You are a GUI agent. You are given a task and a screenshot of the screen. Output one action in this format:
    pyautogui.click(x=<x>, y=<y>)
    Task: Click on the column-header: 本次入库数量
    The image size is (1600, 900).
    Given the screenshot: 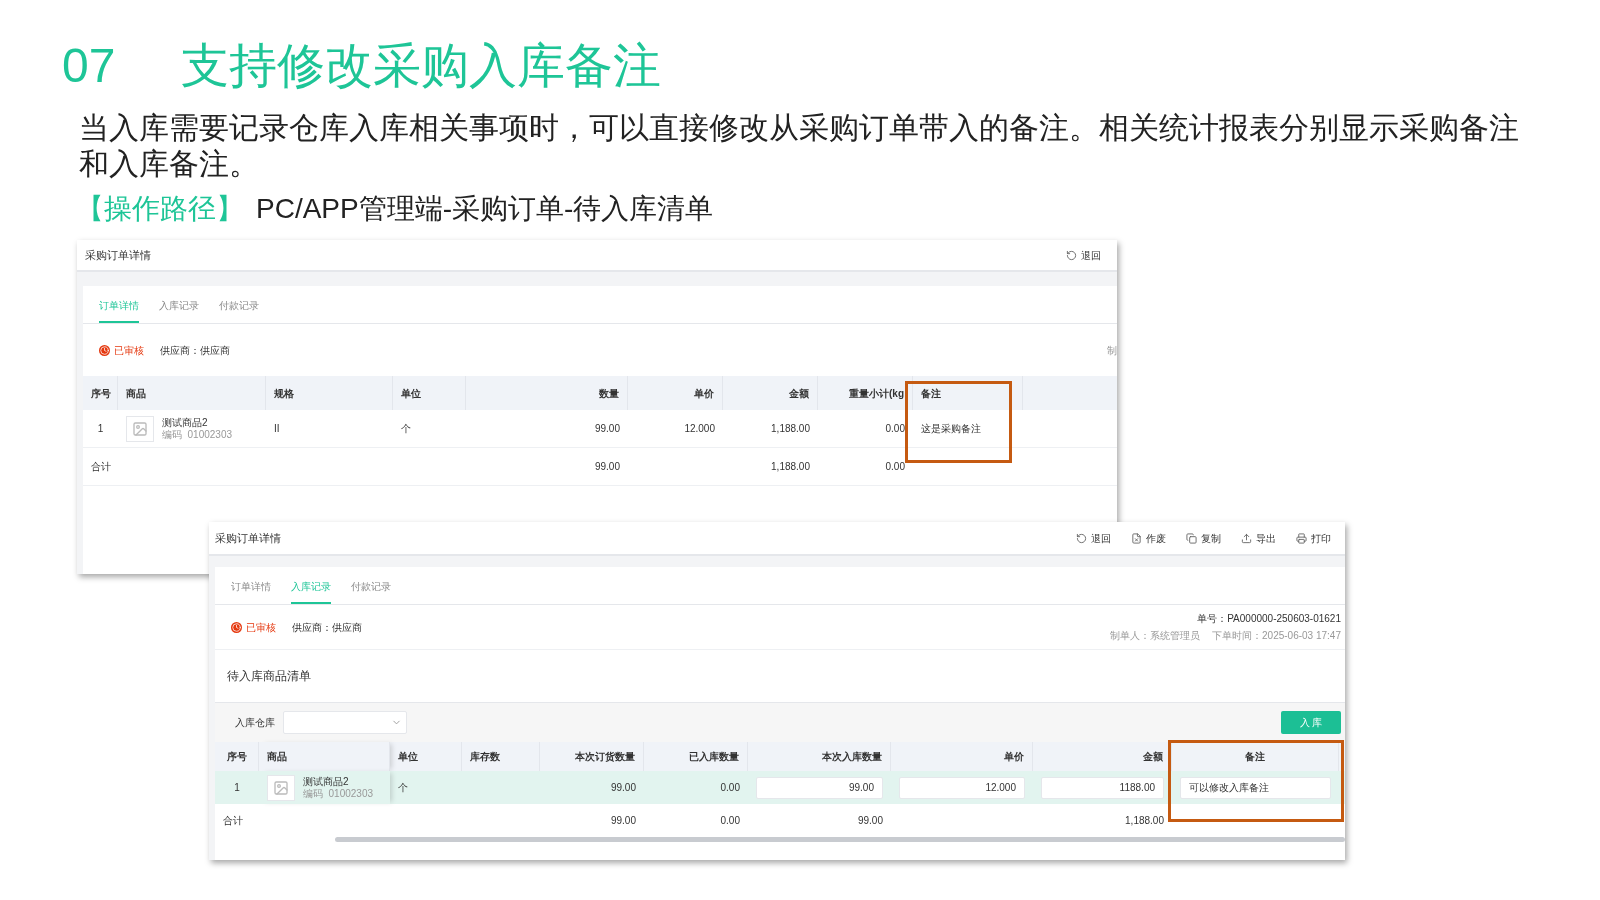 What is the action you would take?
    pyautogui.click(x=852, y=757)
    